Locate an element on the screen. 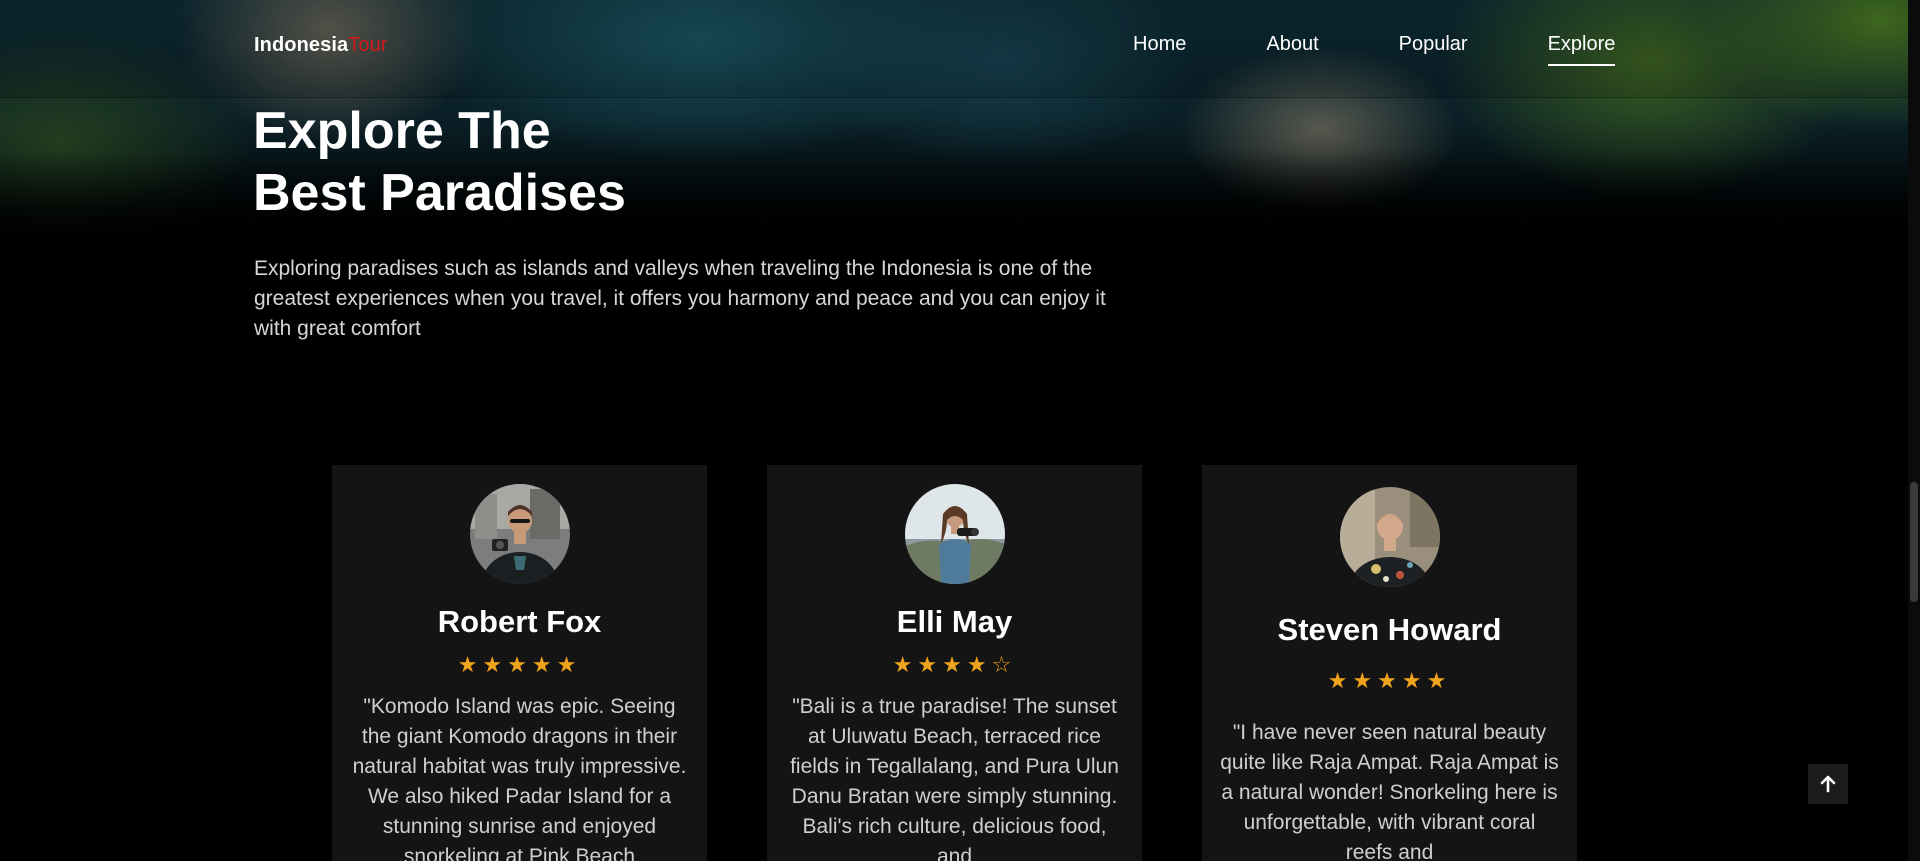  hero-title-line-1: Explore The is located at coordinates (402, 131).